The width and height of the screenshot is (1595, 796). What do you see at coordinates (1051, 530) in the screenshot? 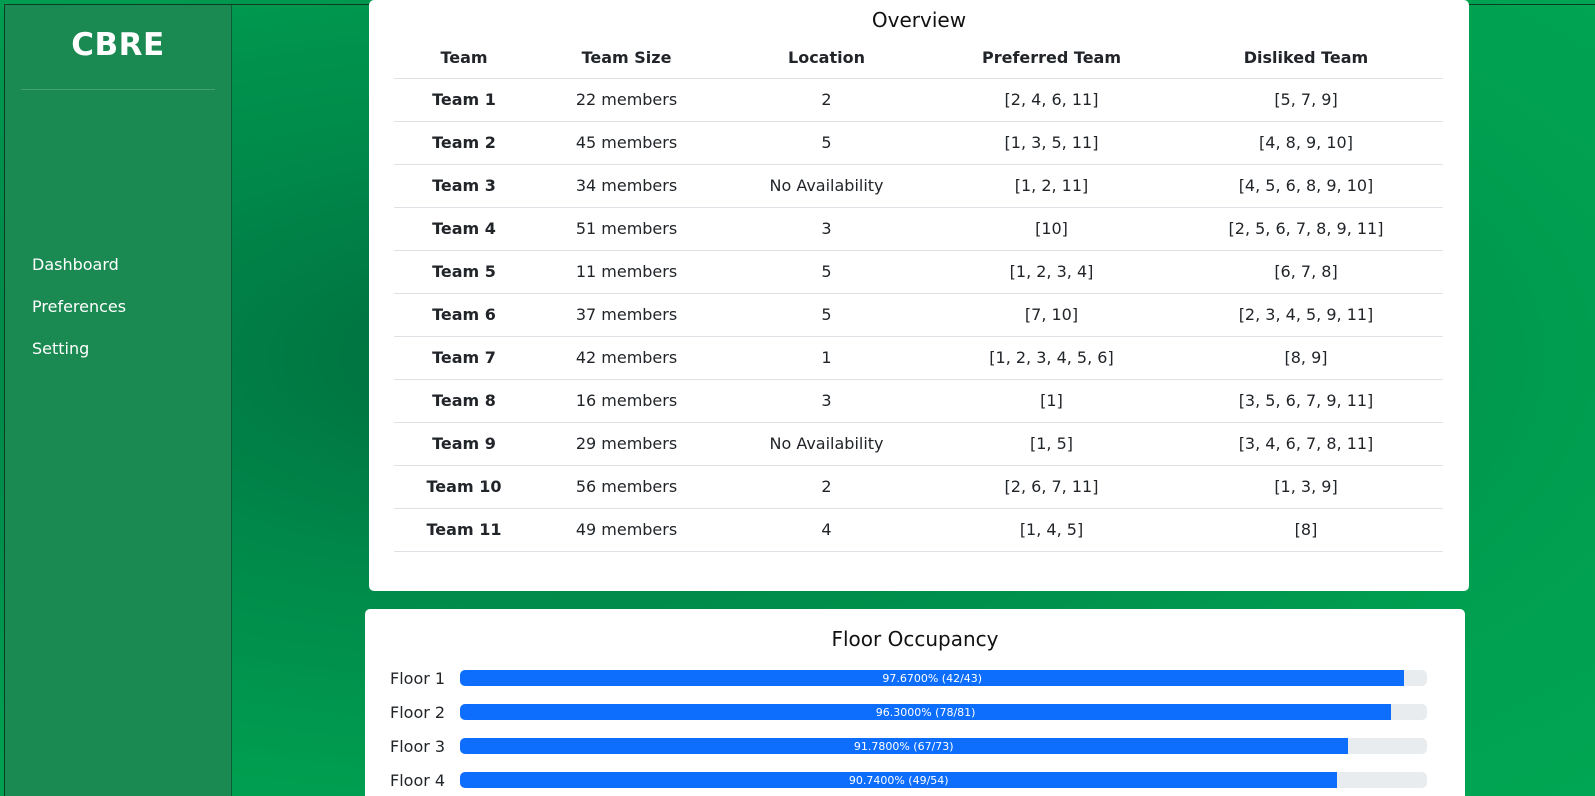
I see `cell-preferred-team: [1, 4, 5]` at bounding box center [1051, 530].